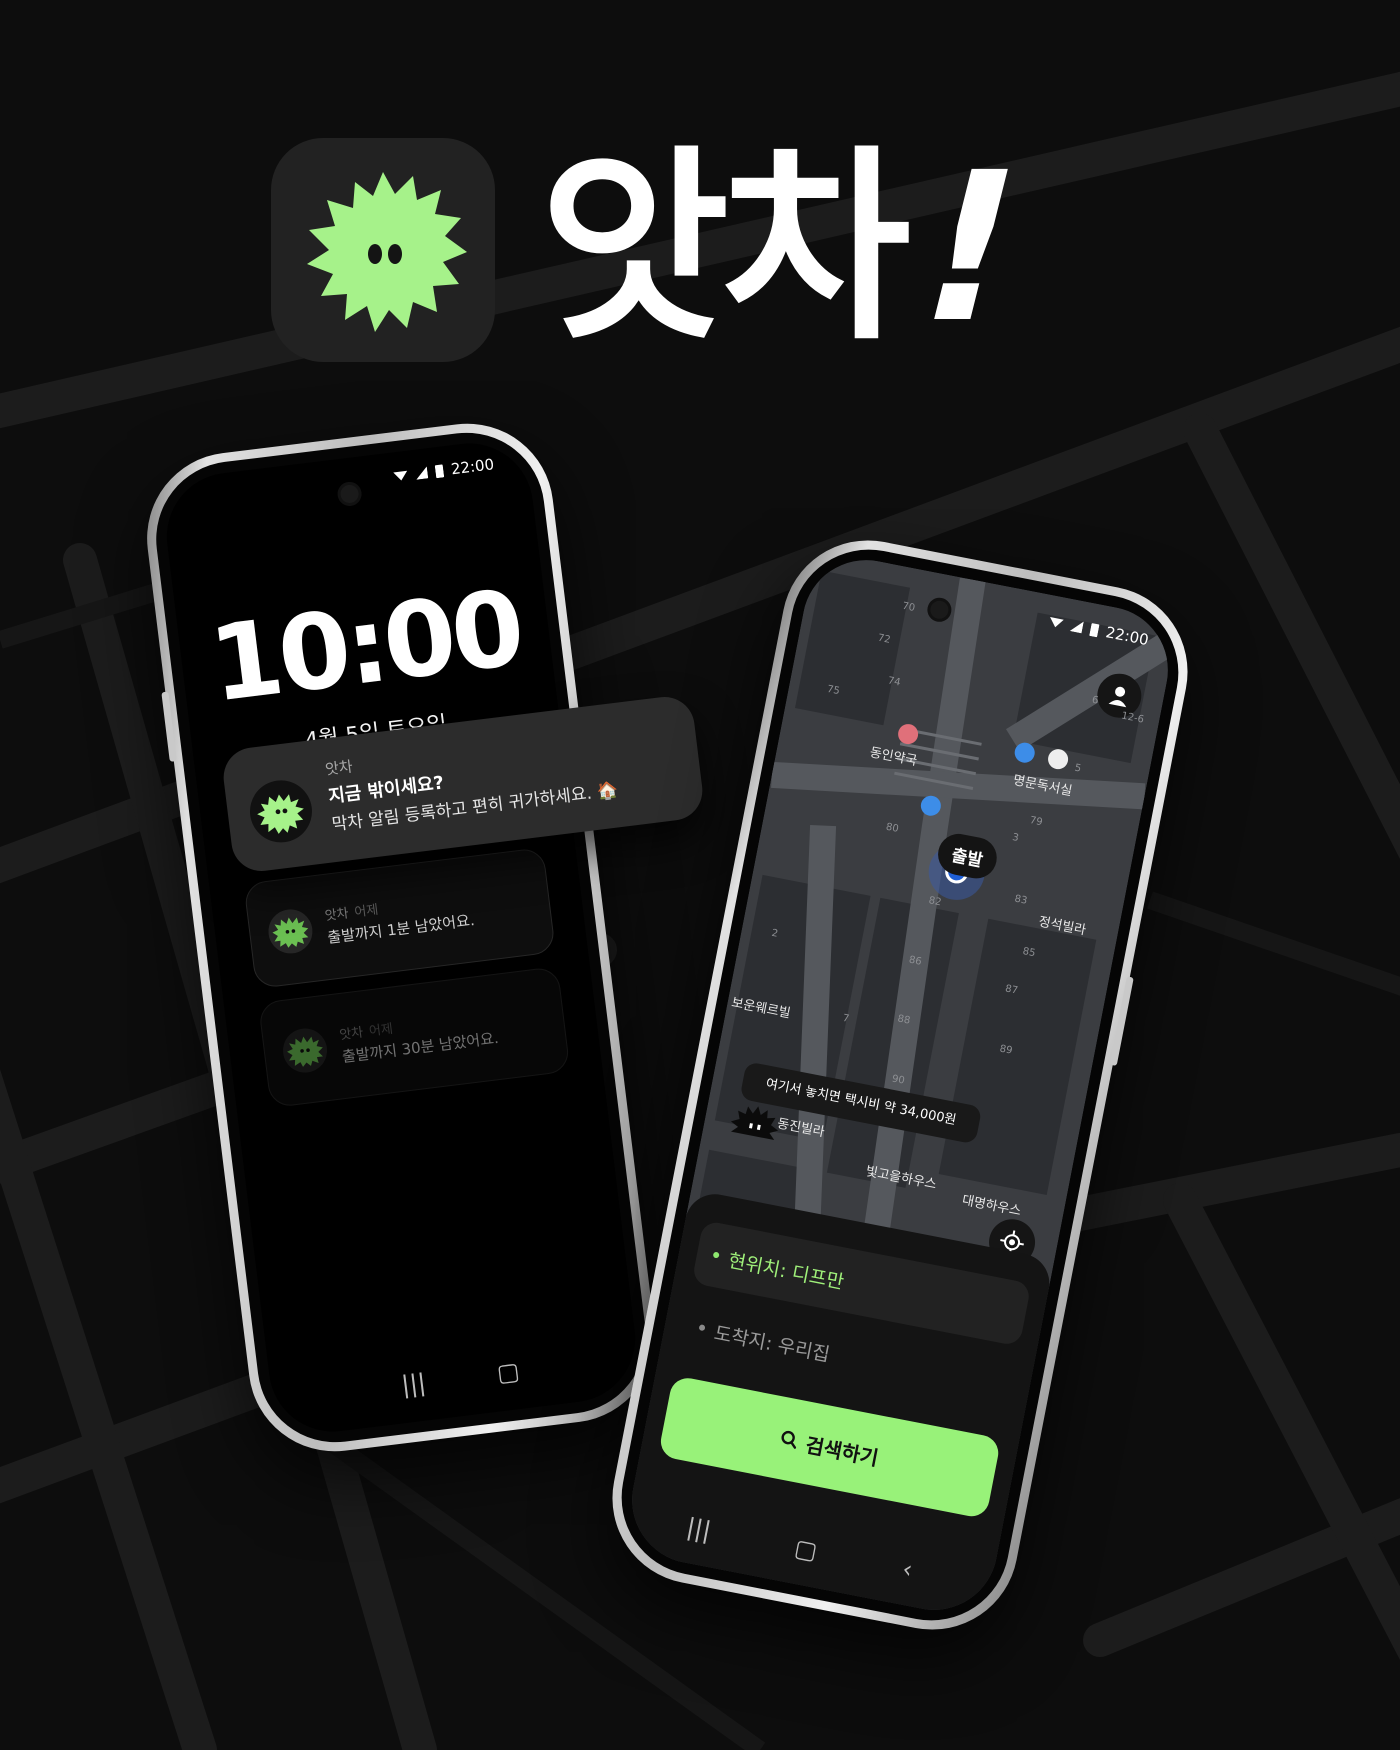  Describe the element at coordinates (1021, 900) in the screenshot. I see `building-number: 83` at that location.